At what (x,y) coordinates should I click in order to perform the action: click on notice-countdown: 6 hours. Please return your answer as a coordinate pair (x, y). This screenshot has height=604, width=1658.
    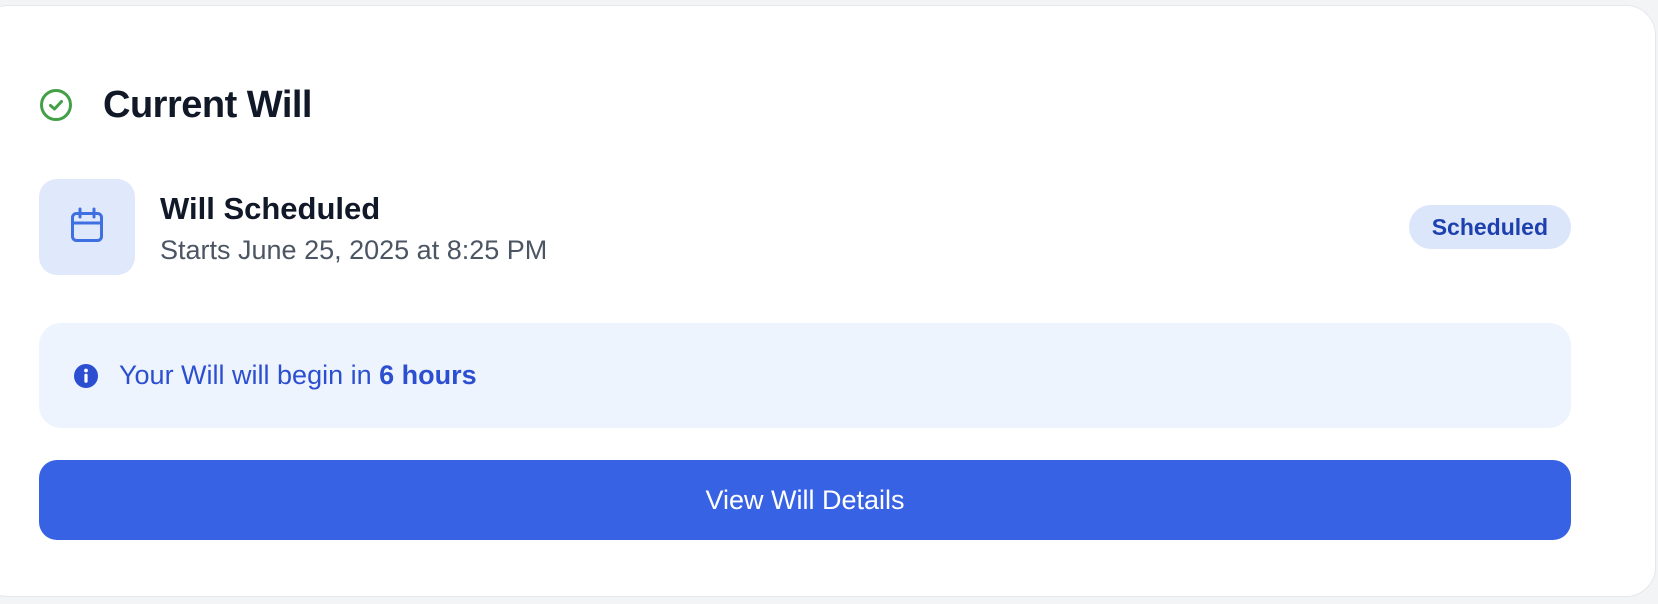
    Looking at the image, I should click on (428, 375).